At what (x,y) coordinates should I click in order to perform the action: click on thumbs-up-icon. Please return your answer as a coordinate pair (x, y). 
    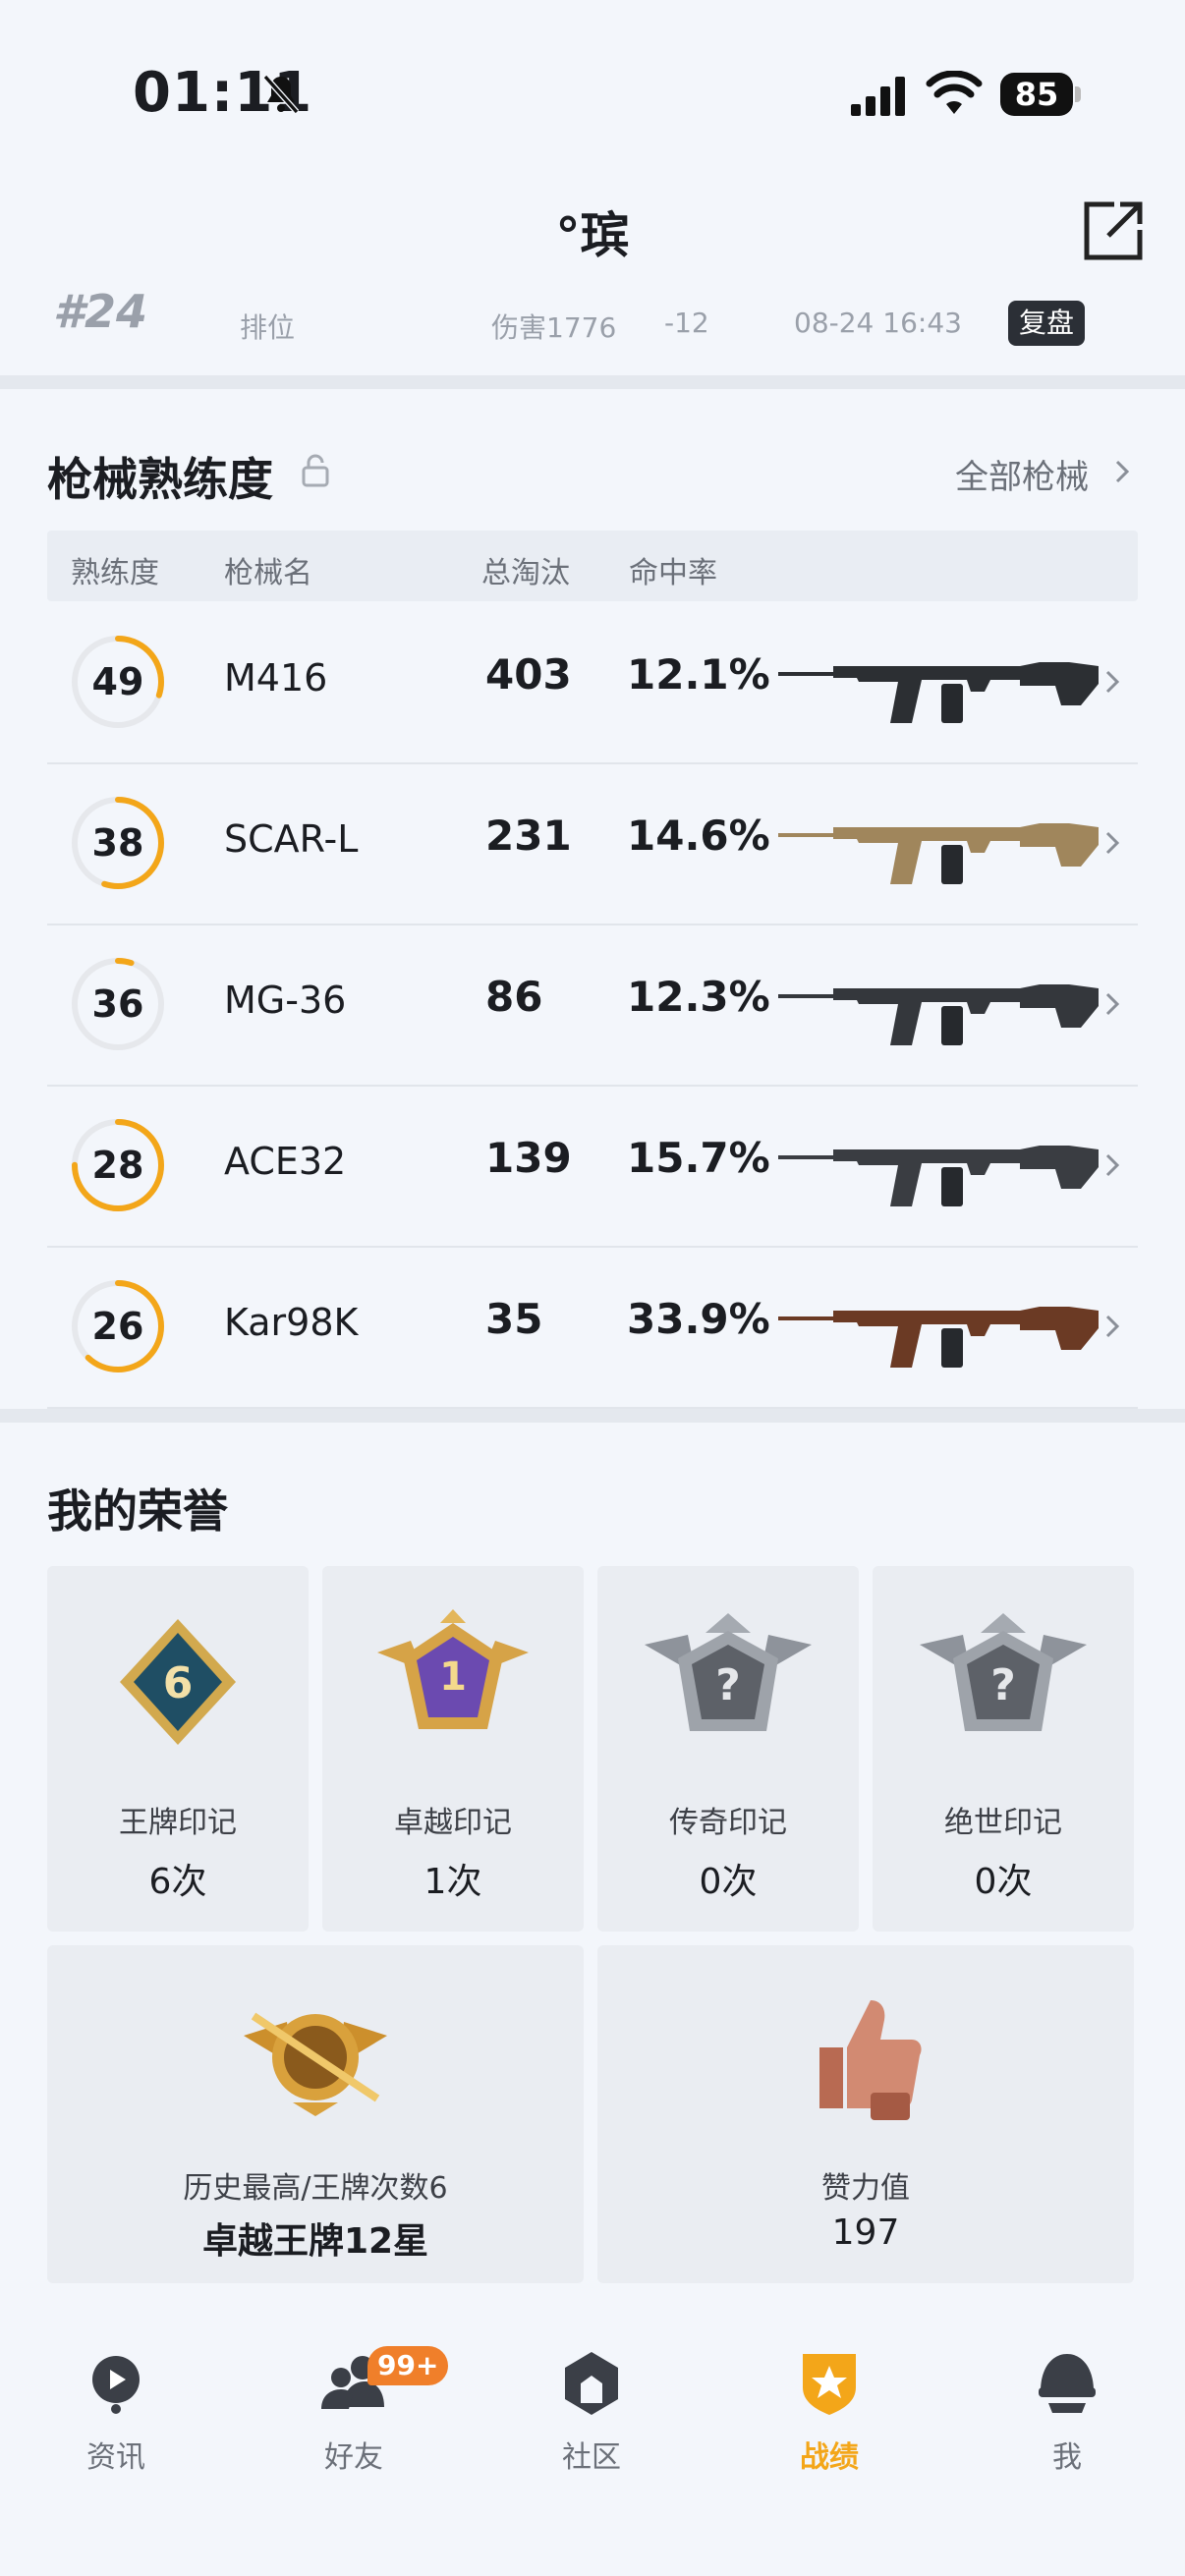
    Looking at the image, I should click on (871, 2060).